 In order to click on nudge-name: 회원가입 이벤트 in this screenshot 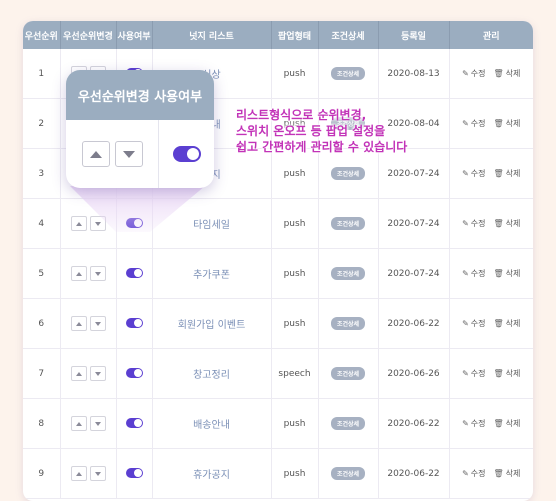, I will do `click(212, 325)`.